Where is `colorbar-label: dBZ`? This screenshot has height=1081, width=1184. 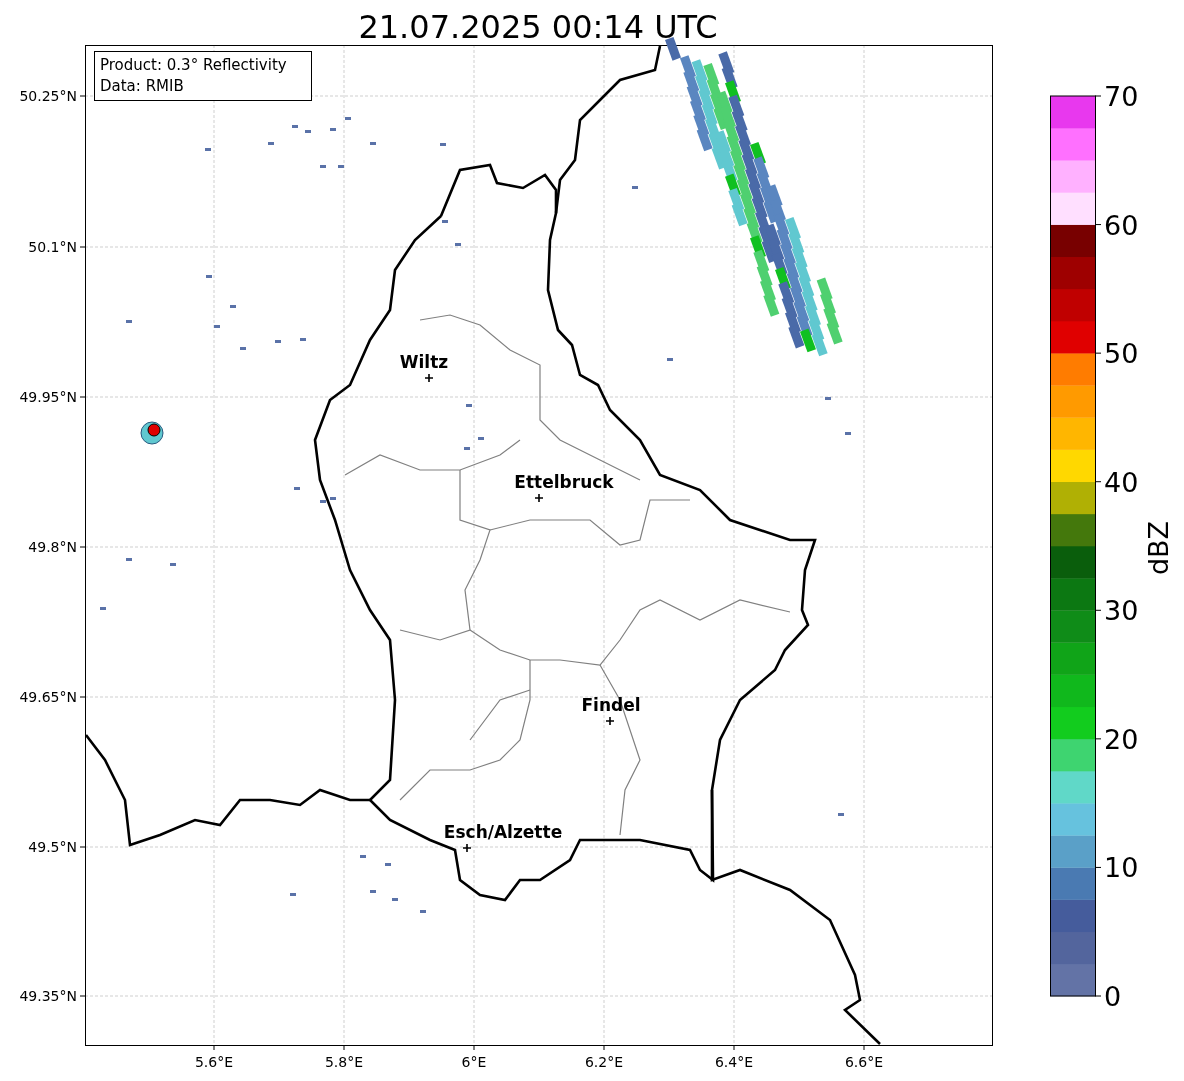
colorbar-label: dBZ is located at coordinates (1158, 548).